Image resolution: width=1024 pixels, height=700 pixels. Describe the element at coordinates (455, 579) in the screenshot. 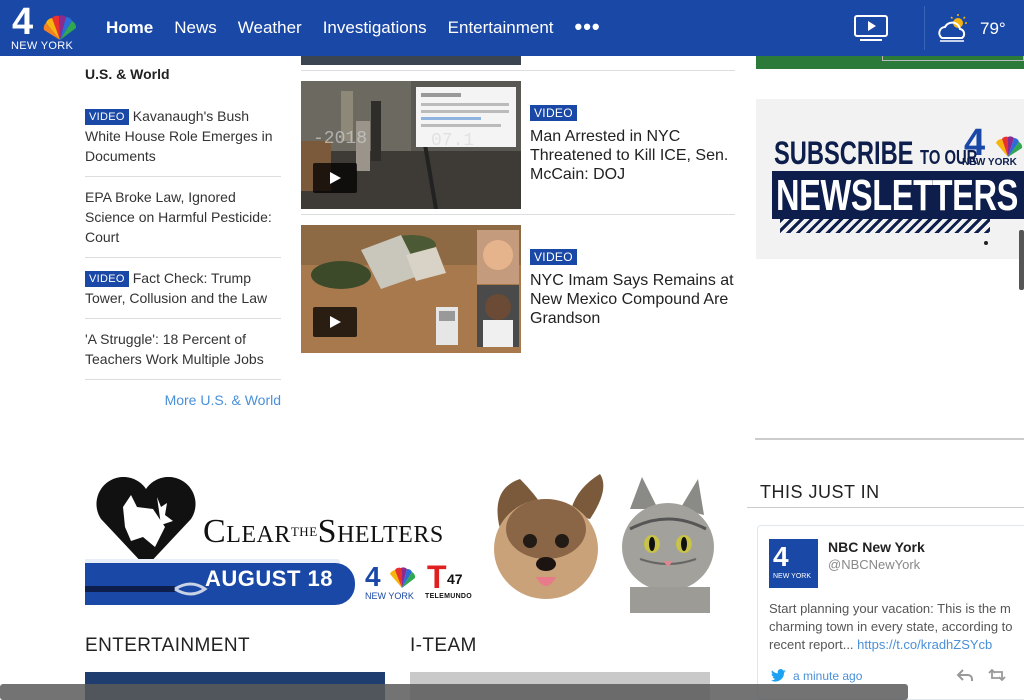

I see `telemundo-number: 47` at that location.